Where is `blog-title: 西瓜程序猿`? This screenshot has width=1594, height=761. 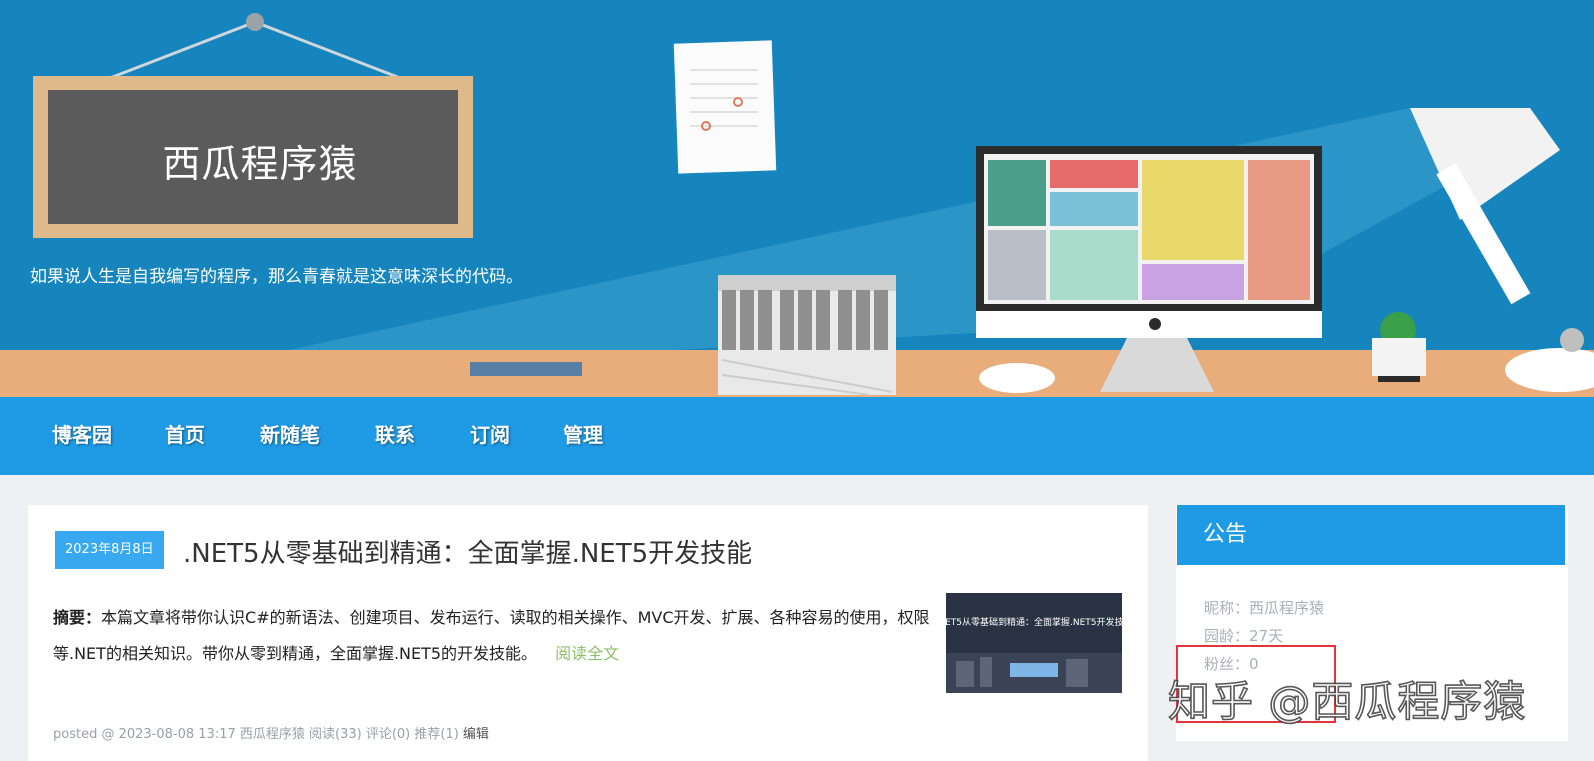
blog-title: 西瓜程序猿 is located at coordinates (260, 163).